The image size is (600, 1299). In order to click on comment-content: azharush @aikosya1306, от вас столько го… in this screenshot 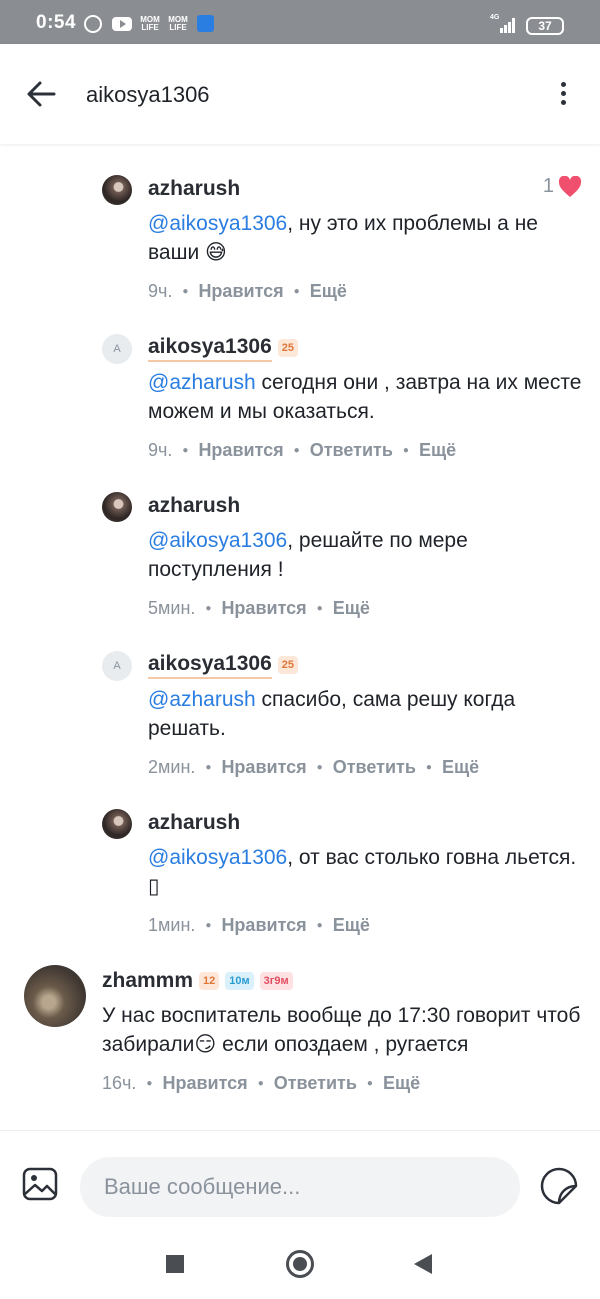, I will do `click(368, 872)`.